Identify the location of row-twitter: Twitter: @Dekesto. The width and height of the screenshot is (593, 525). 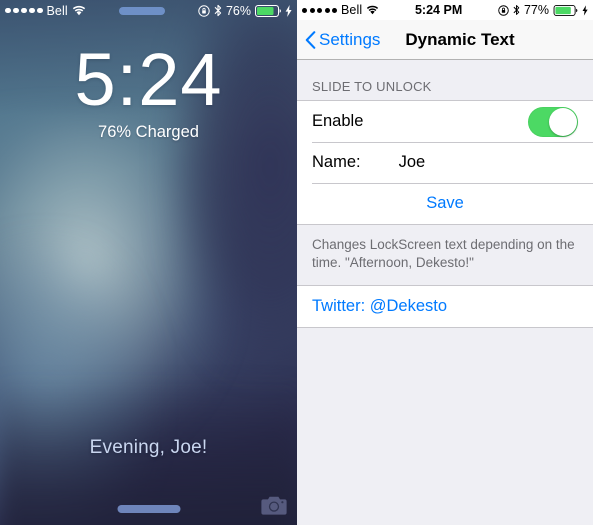
(445, 306).